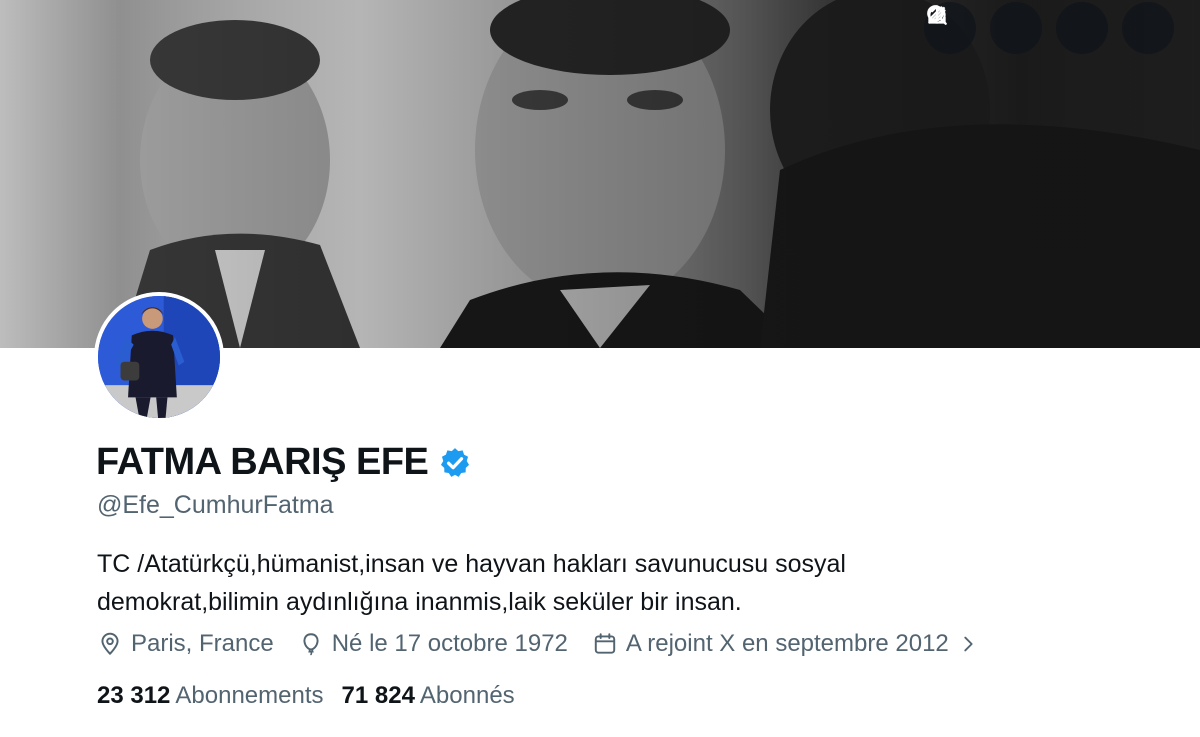 This screenshot has width=1200, height=737. I want to click on avatar-photo, so click(159, 357).